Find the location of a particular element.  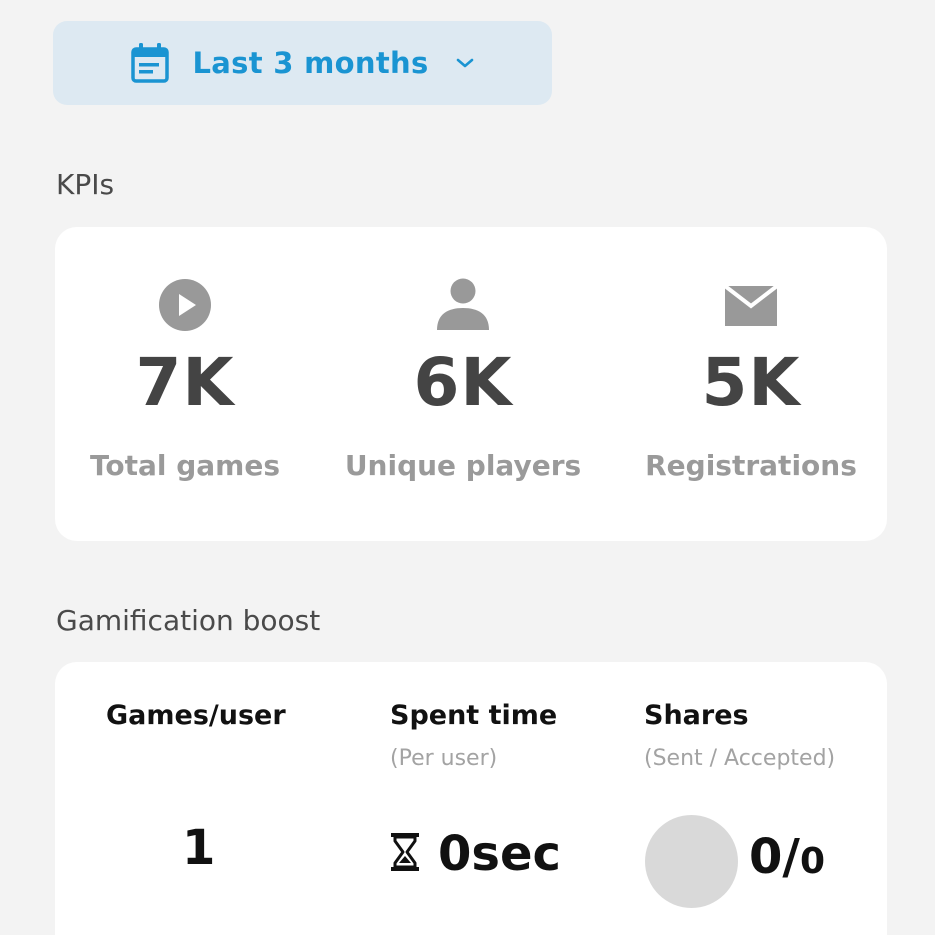

shares-sent: 0 is located at coordinates (766, 857).